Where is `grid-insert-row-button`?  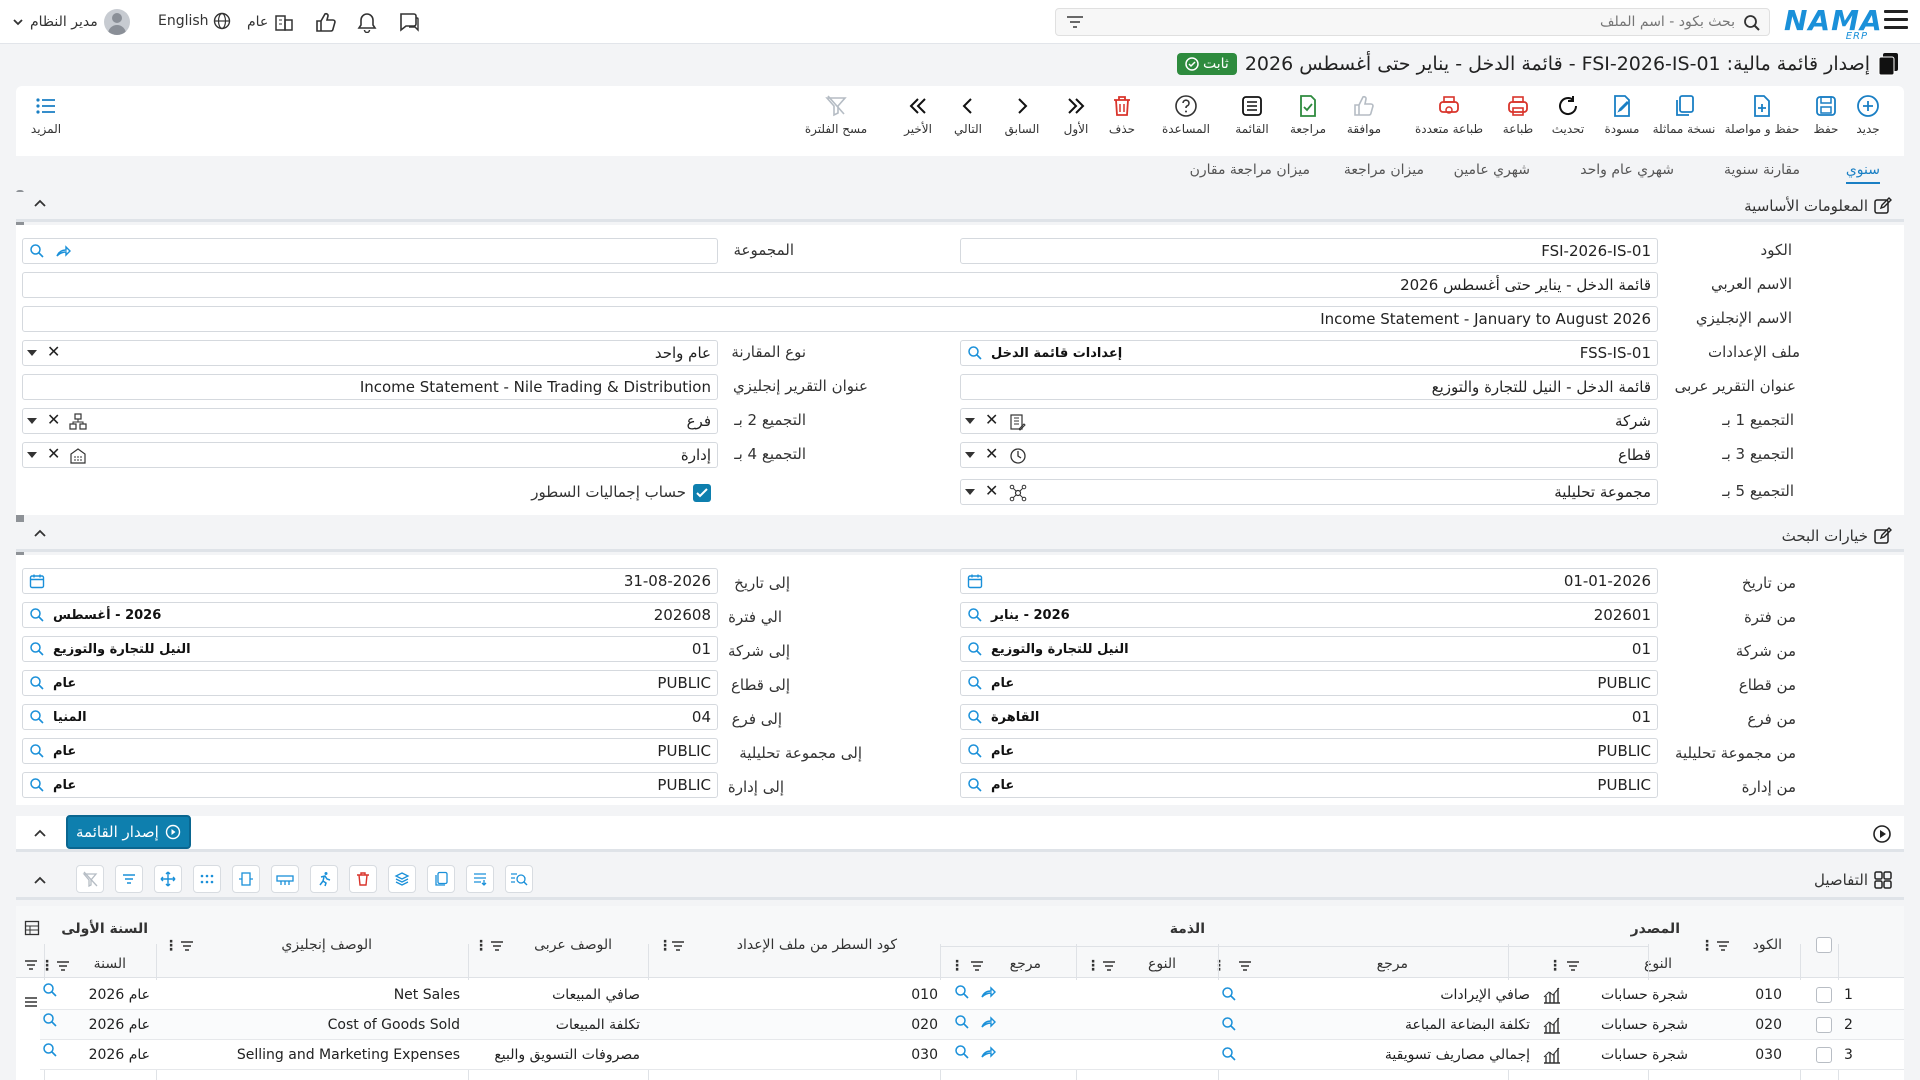
grid-insert-row-button is located at coordinates (285, 879).